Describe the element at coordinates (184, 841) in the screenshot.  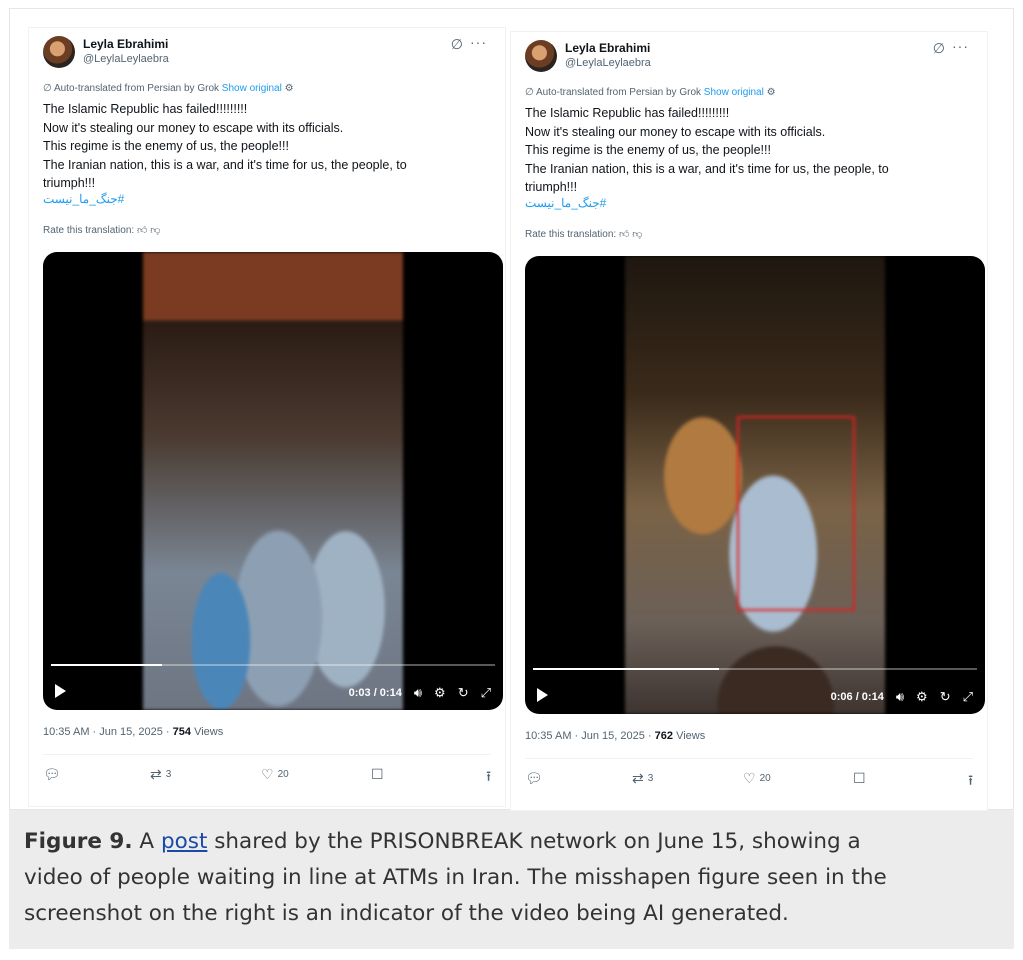
I see `post-link: post` at that location.